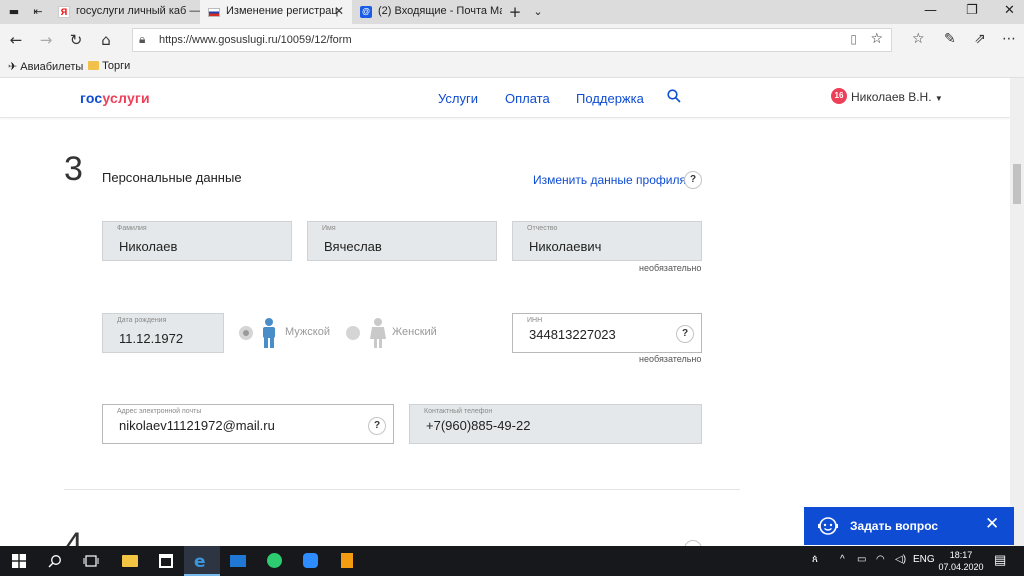 This screenshot has height=576, width=1024. Describe the element at coordinates (478, 425) in the screenshot. I see `field-value: +7(960)885-49-22` at that location.